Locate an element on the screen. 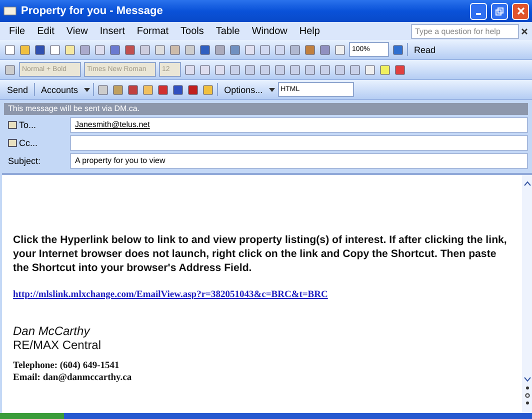 The width and height of the screenshot is (532, 419). menu-item: Insert is located at coordinates (112, 31).